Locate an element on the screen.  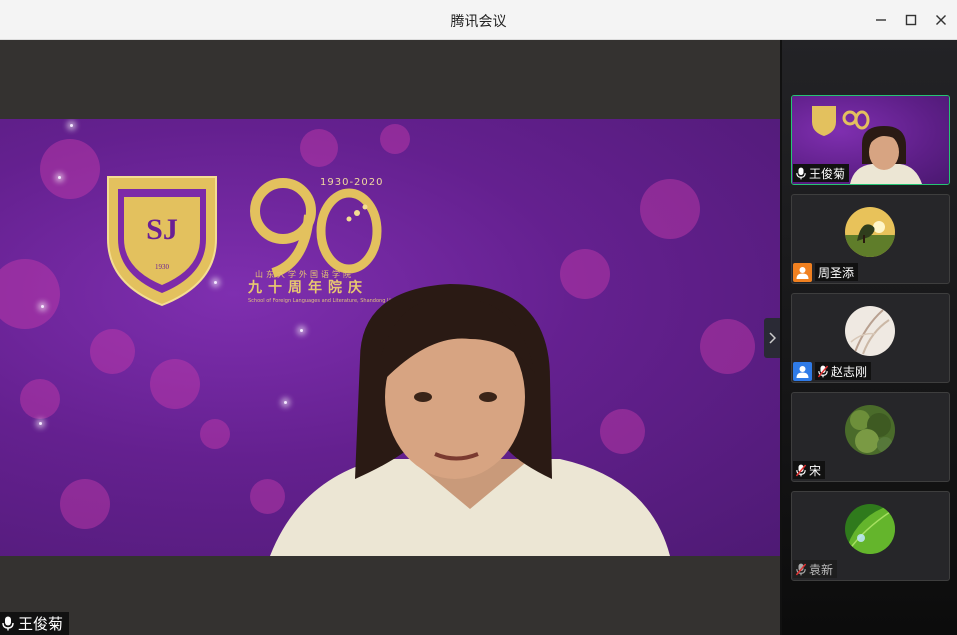
participant-tile: 赵志刚 is located at coordinates (870, 338).